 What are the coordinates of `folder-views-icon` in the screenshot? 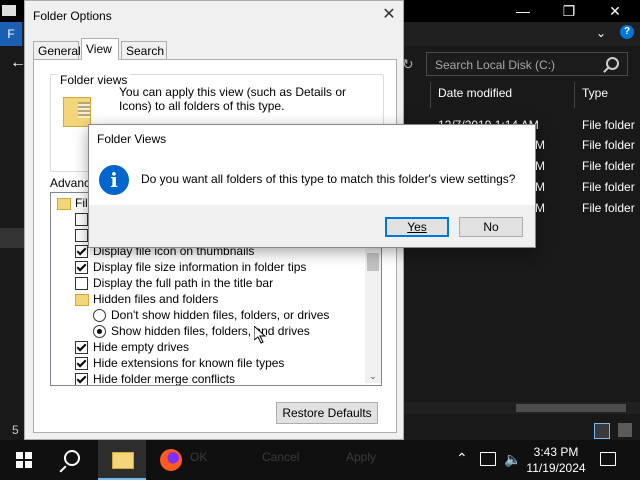 It's located at (77, 112).